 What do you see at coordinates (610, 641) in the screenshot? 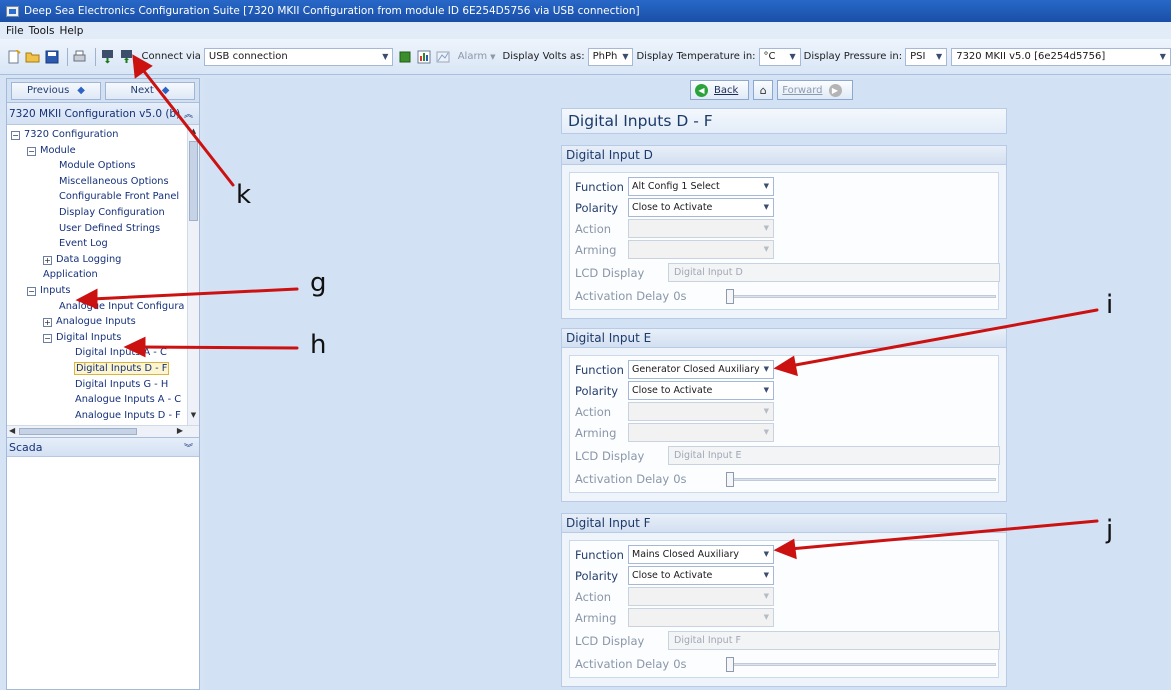
I see `lcd-display-label: LCD Display` at bounding box center [610, 641].